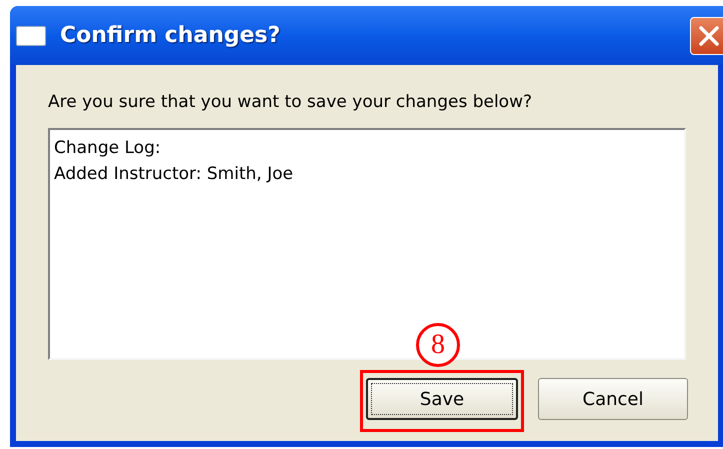 Image resolution: width=723 pixels, height=449 pixels. I want to click on window-title: Confirm changes?, so click(170, 36).